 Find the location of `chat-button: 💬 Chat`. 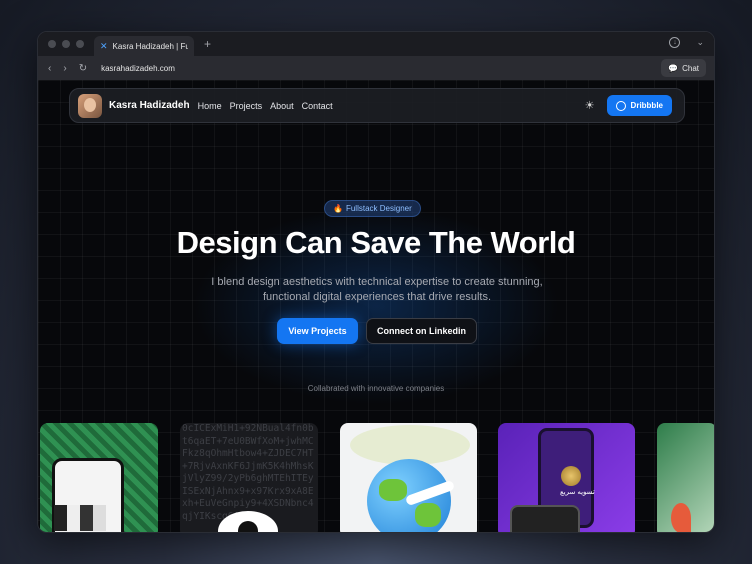

chat-button: 💬 Chat is located at coordinates (683, 68).